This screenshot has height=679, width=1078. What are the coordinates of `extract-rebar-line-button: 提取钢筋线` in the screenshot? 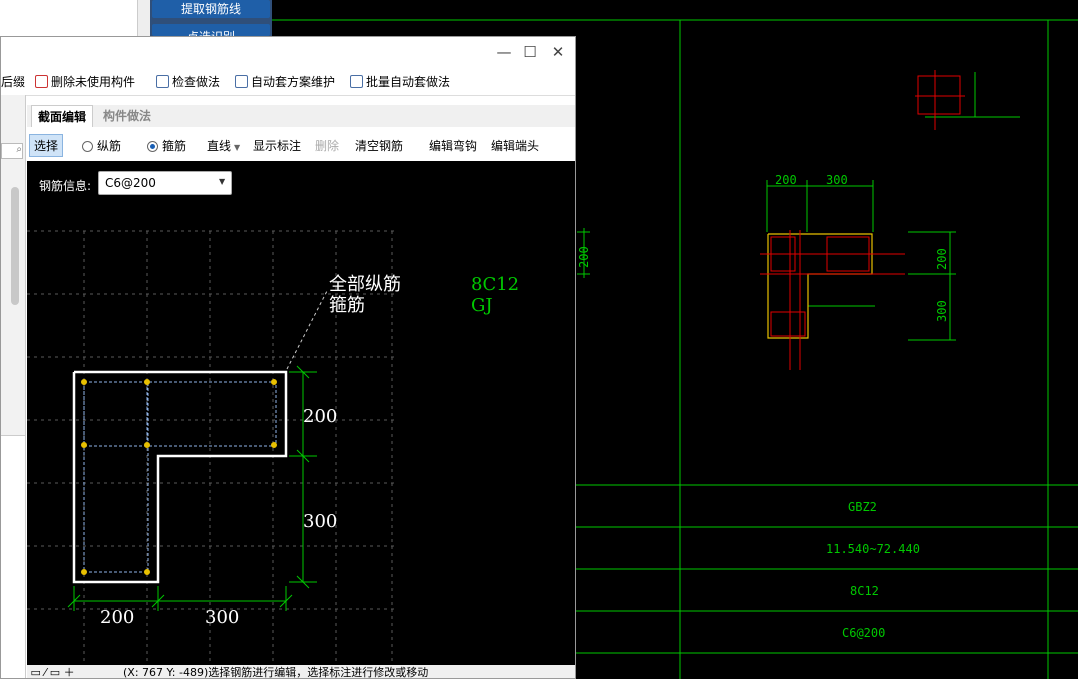 It's located at (211, 9).